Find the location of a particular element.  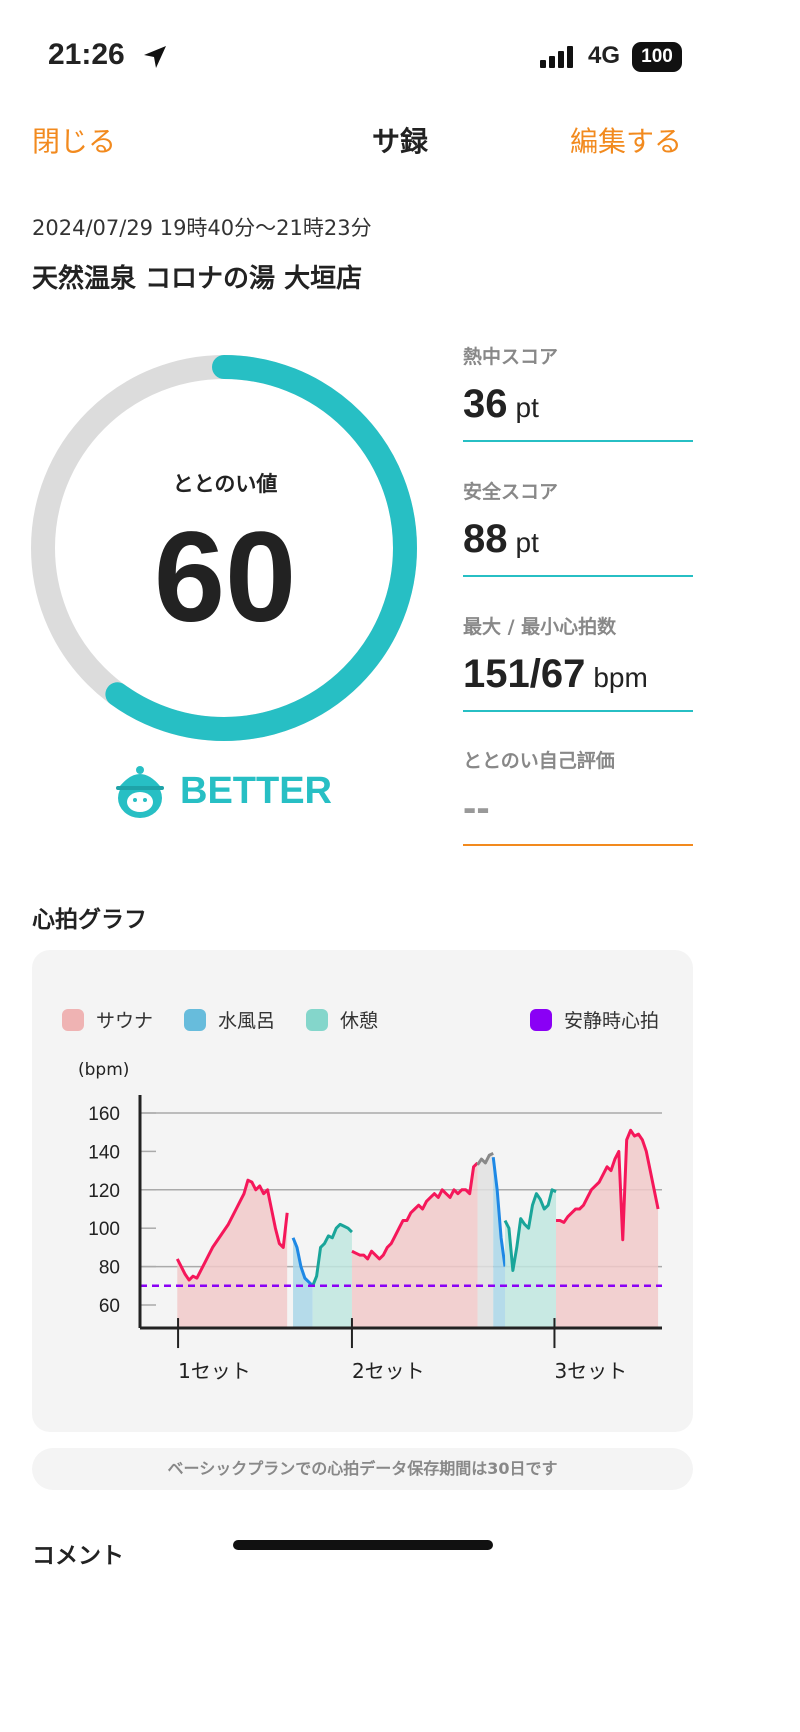

x-tick-label: 1セット is located at coordinates (214, 1371).